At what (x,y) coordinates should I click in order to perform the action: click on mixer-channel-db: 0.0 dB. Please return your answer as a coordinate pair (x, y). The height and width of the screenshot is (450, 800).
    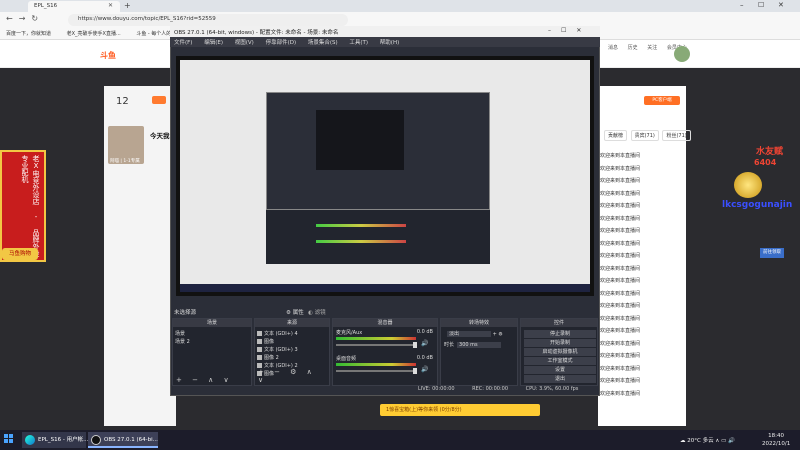
    Looking at the image, I should click on (424, 358).